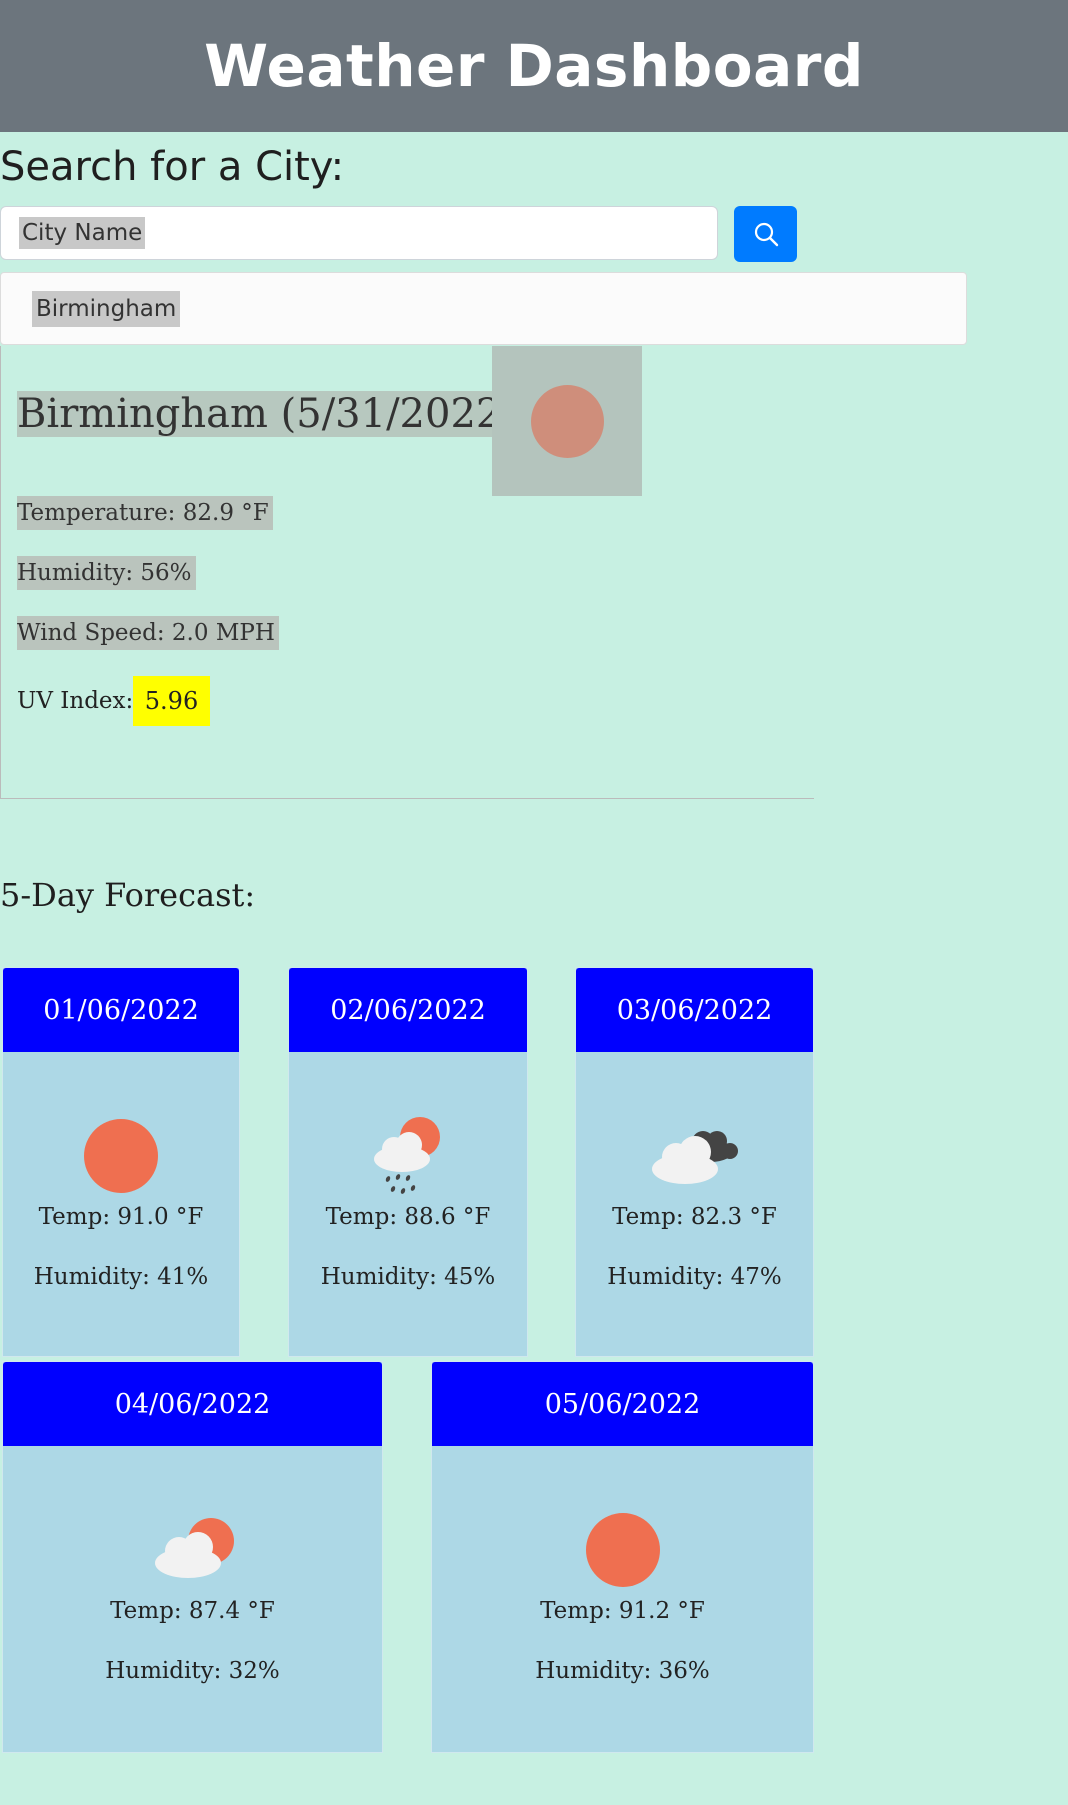 The image size is (1068, 1805). Describe the element at coordinates (694, 1010) in the screenshot. I see `forecast-date: 03/06/2022` at that location.